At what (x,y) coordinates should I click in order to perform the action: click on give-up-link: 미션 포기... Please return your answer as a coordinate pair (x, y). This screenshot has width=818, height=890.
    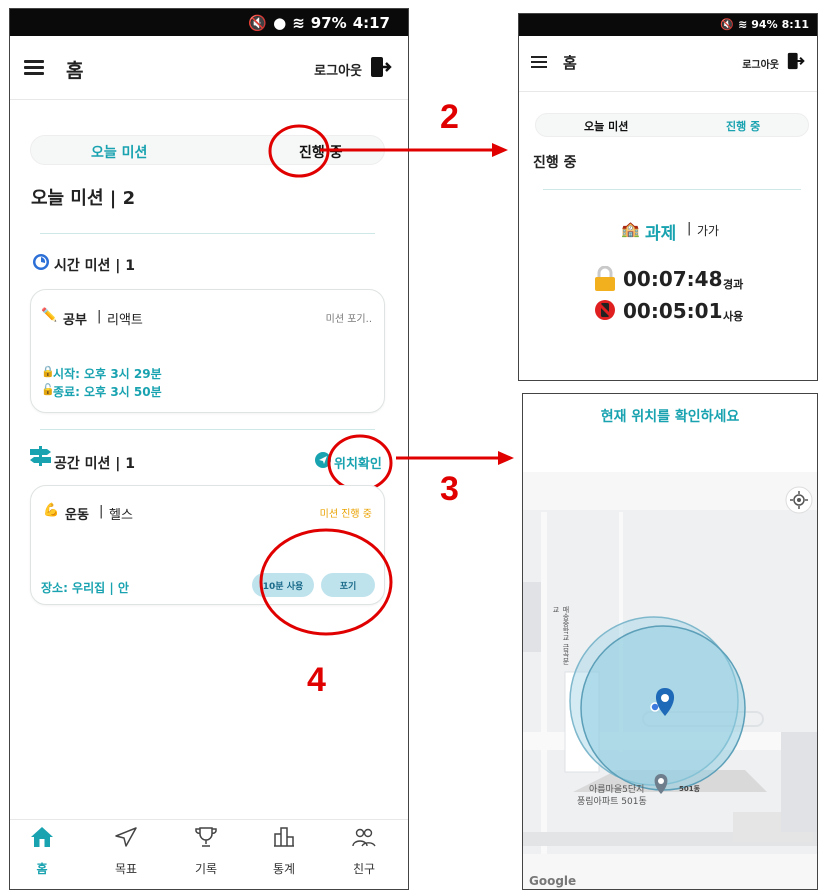
    Looking at the image, I should click on (349, 317).